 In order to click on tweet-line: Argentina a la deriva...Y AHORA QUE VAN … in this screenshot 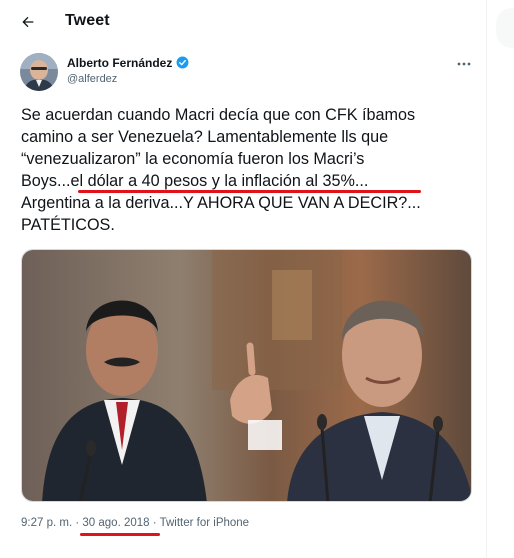, I will do `click(221, 203)`.